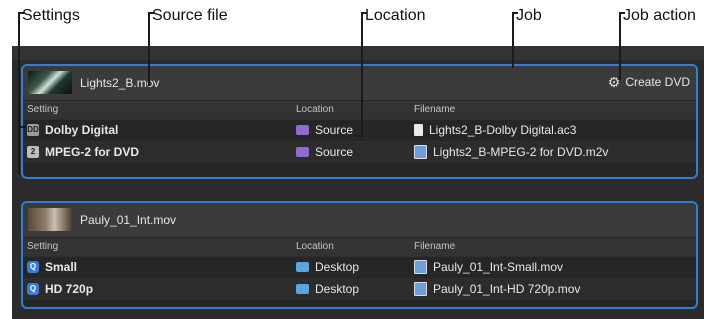 The width and height of the screenshot is (704, 319). What do you see at coordinates (364, 13) in the screenshot?
I see `callout-tick-location` at bounding box center [364, 13].